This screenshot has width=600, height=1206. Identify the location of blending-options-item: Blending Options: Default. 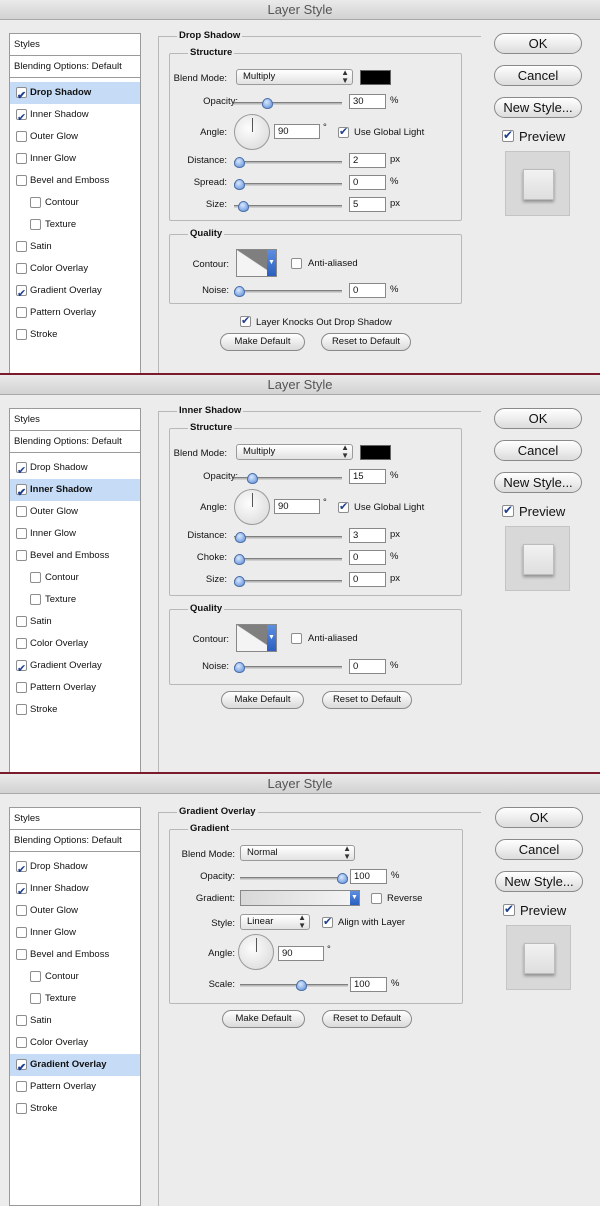
(75, 841).